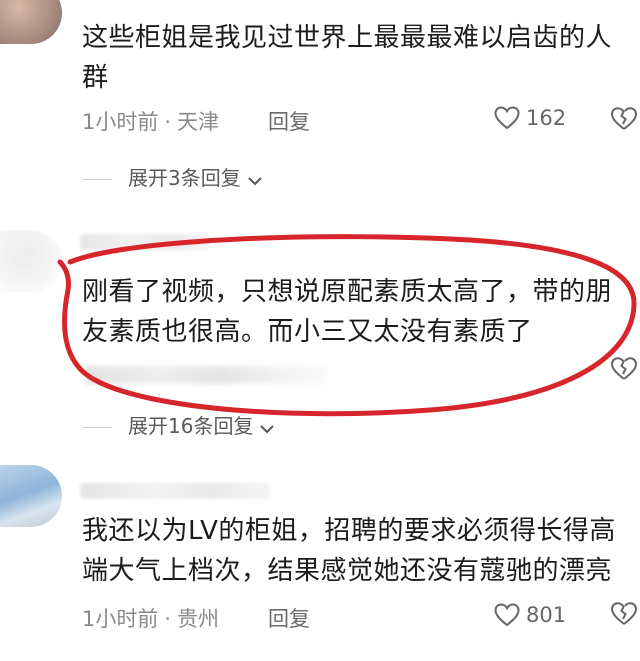 Image resolution: width=640 pixels, height=661 pixels. What do you see at coordinates (546, 118) in the screenshot?
I see `like-count: 162` at bounding box center [546, 118].